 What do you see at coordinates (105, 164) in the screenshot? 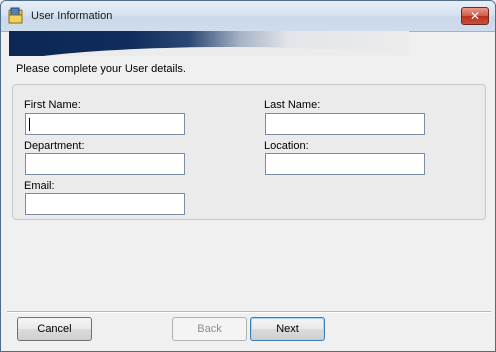
I see `department-field` at bounding box center [105, 164].